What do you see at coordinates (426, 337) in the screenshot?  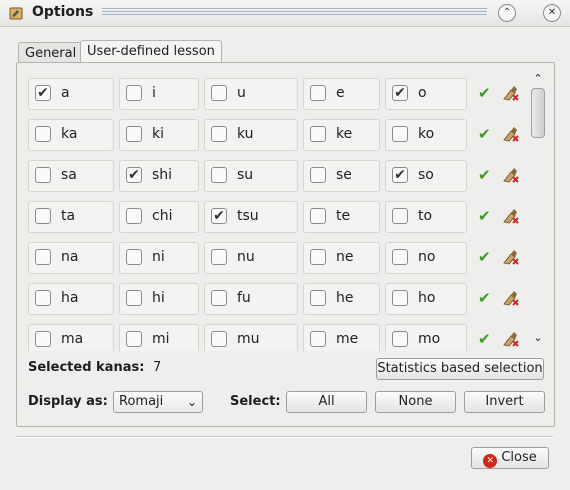 I see `kana-cell: mo` at bounding box center [426, 337].